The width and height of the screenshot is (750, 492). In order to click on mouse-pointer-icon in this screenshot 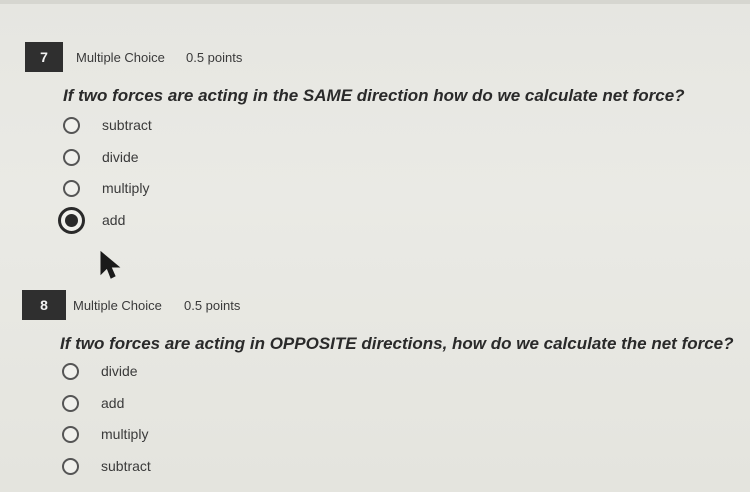, I will do `click(110, 264)`.